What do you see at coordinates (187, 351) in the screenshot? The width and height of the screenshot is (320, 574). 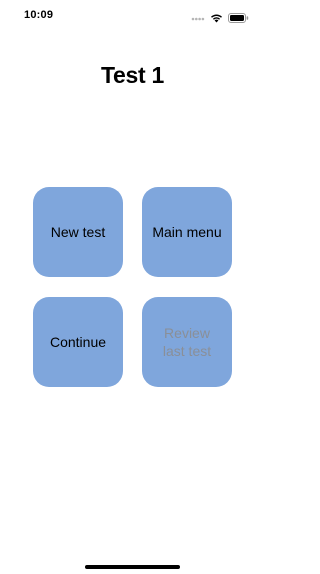 I see `review-label-line2: last test` at bounding box center [187, 351].